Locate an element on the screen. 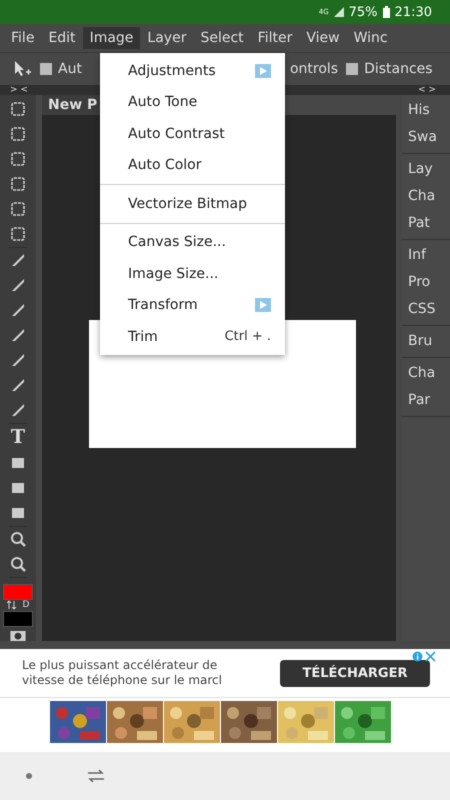 The width and height of the screenshot is (450, 800). panel-tab: Pat is located at coordinates (426, 223).